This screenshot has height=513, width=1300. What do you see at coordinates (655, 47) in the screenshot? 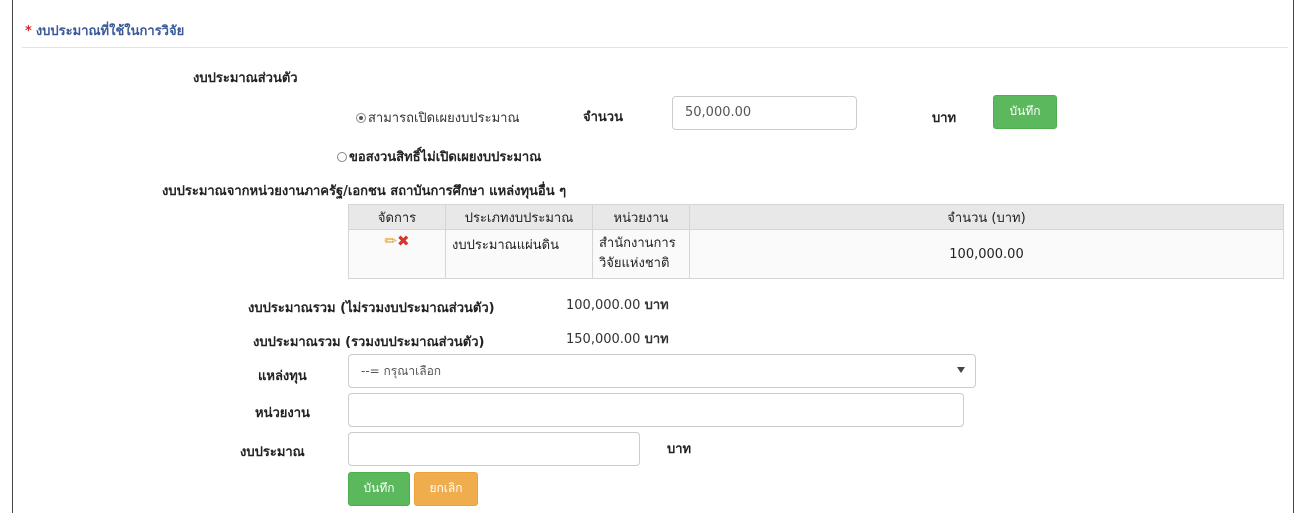
I see `divider` at bounding box center [655, 47].